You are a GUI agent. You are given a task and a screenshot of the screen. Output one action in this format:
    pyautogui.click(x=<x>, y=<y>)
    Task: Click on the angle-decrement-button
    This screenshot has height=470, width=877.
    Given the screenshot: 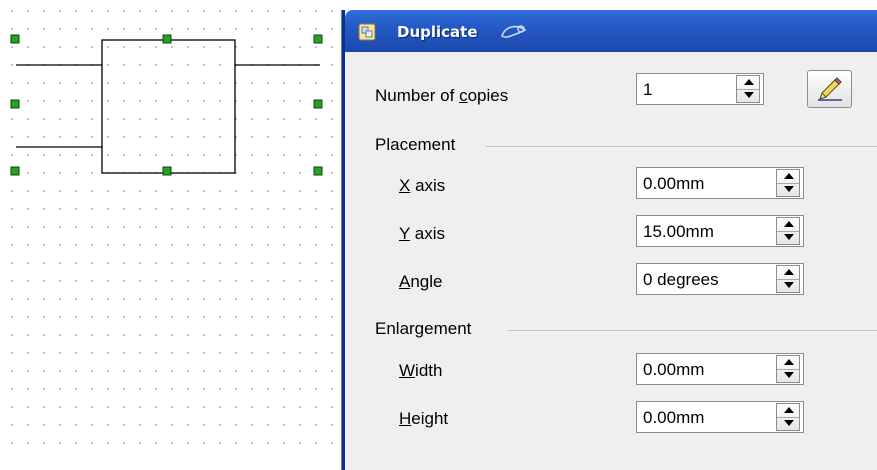 What is the action you would take?
    pyautogui.click(x=788, y=285)
    